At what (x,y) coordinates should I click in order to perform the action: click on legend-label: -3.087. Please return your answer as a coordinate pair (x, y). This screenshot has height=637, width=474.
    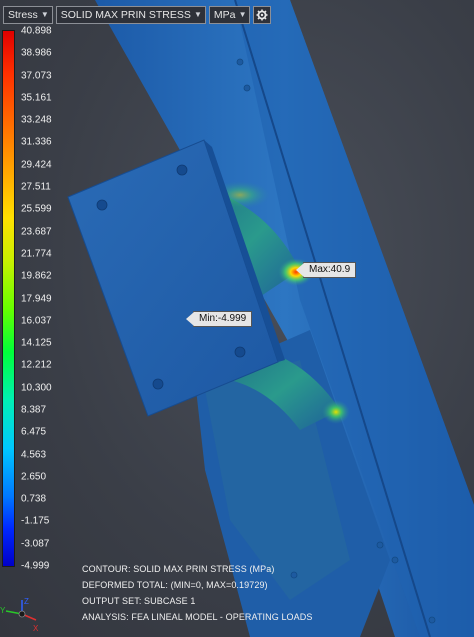
    Looking at the image, I should click on (35, 544).